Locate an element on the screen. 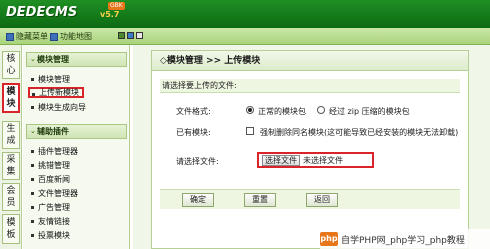 Image resolution: width=490 pixels, height=249 pixels. section-title: 模块管理 is located at coordinates (53, 59).